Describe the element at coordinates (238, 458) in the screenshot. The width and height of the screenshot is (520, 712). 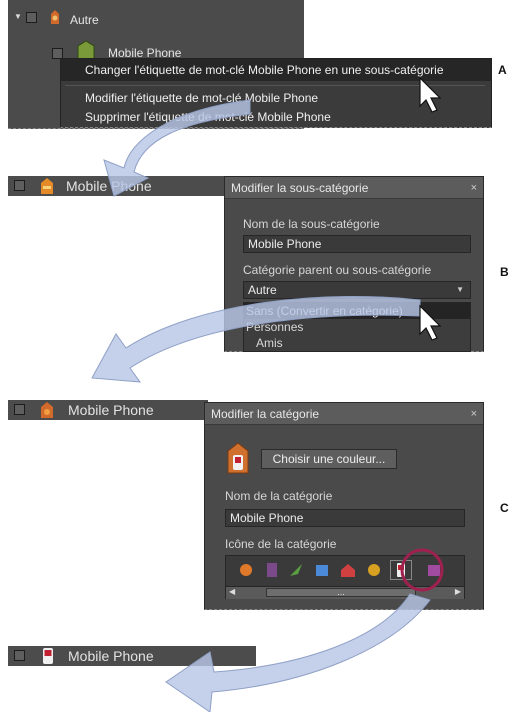
I see `category-preview-icon` at that location.